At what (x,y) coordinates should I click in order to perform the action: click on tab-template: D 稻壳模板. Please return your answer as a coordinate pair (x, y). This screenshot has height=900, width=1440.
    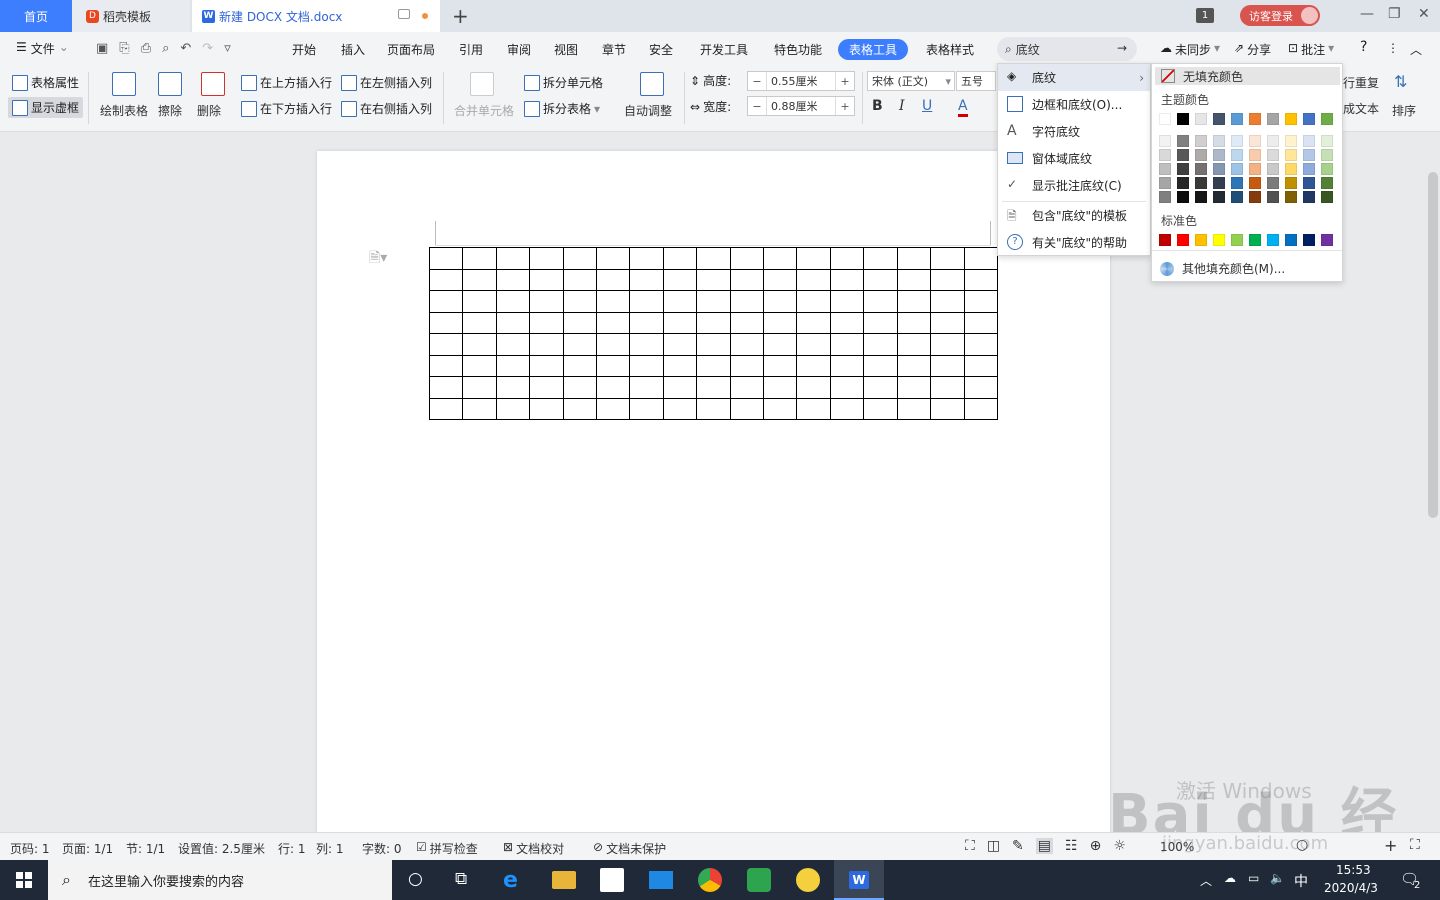
    Looking at the image, I should click on (131, 16).